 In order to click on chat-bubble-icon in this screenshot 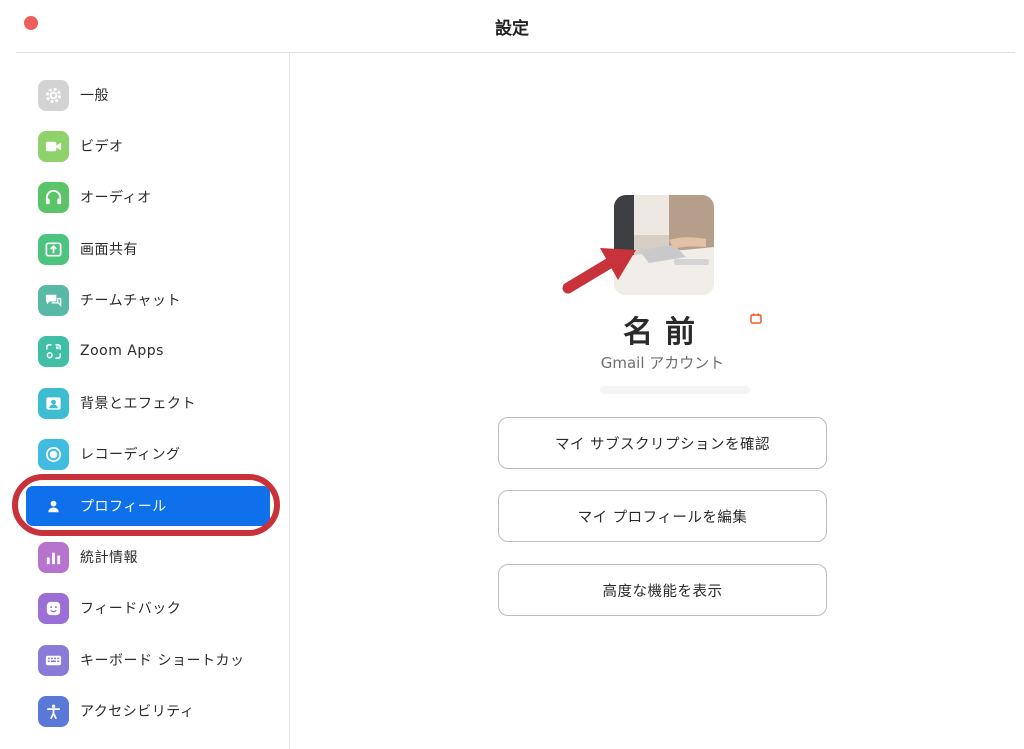, I will do `click(53, 300)`.